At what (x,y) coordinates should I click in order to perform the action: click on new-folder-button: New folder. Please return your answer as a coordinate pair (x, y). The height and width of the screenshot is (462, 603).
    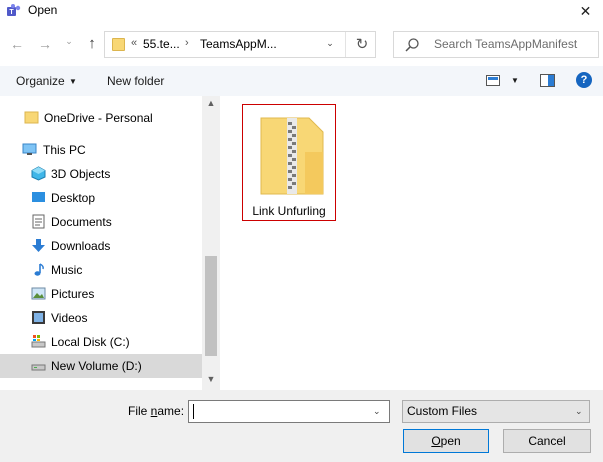
    Looking at the image, I should click on (135, 81).